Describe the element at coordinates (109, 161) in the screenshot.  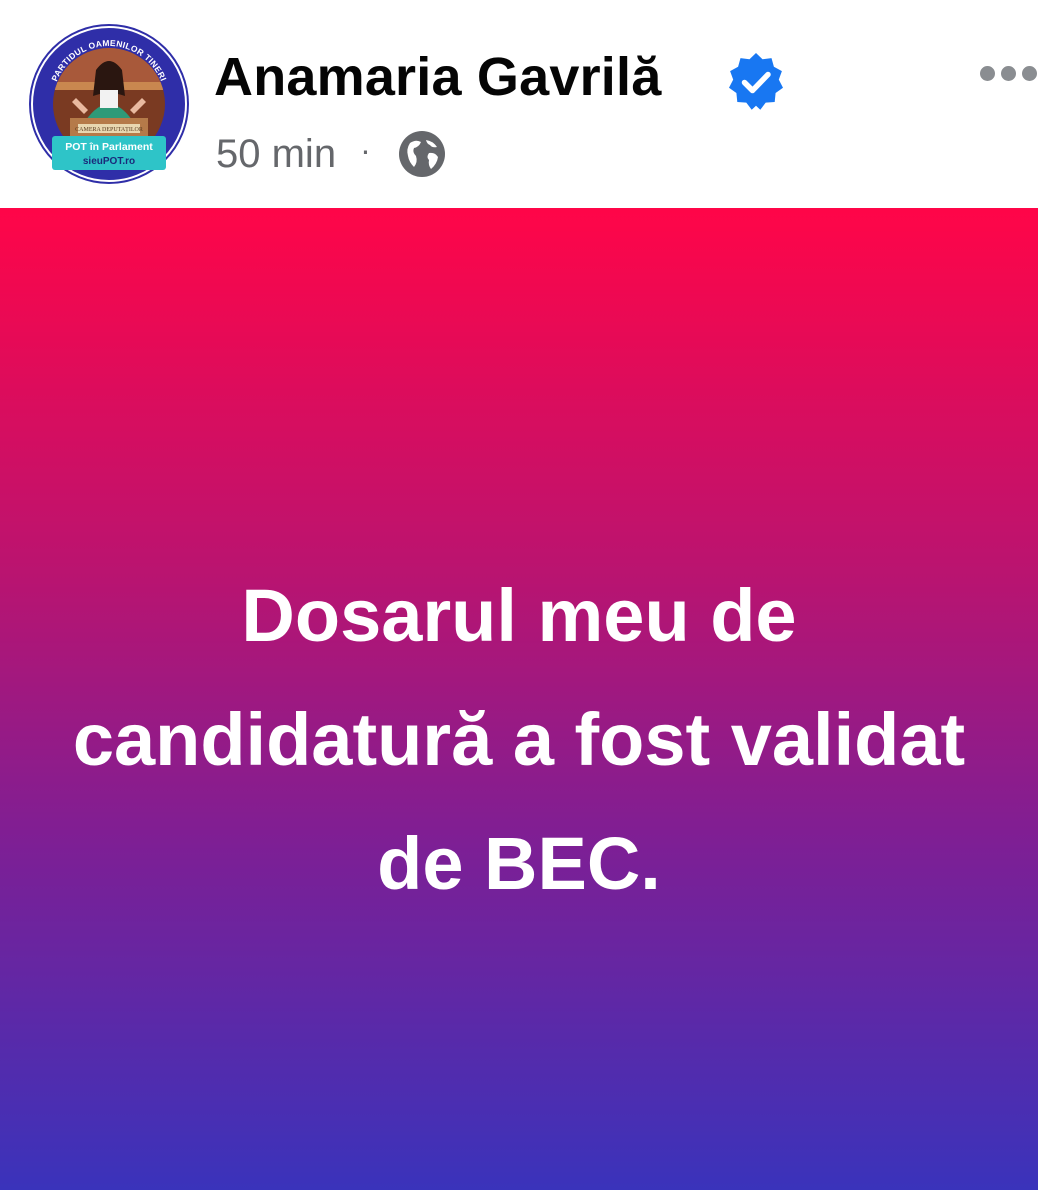
I see `svg-text: sieuPOT.ro` at that location.